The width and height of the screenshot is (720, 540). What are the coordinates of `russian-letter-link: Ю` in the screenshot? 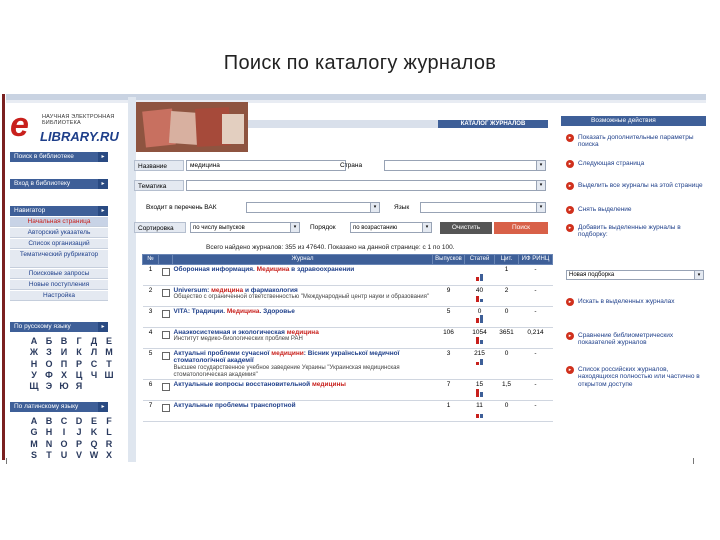 It's located at (64, 386).